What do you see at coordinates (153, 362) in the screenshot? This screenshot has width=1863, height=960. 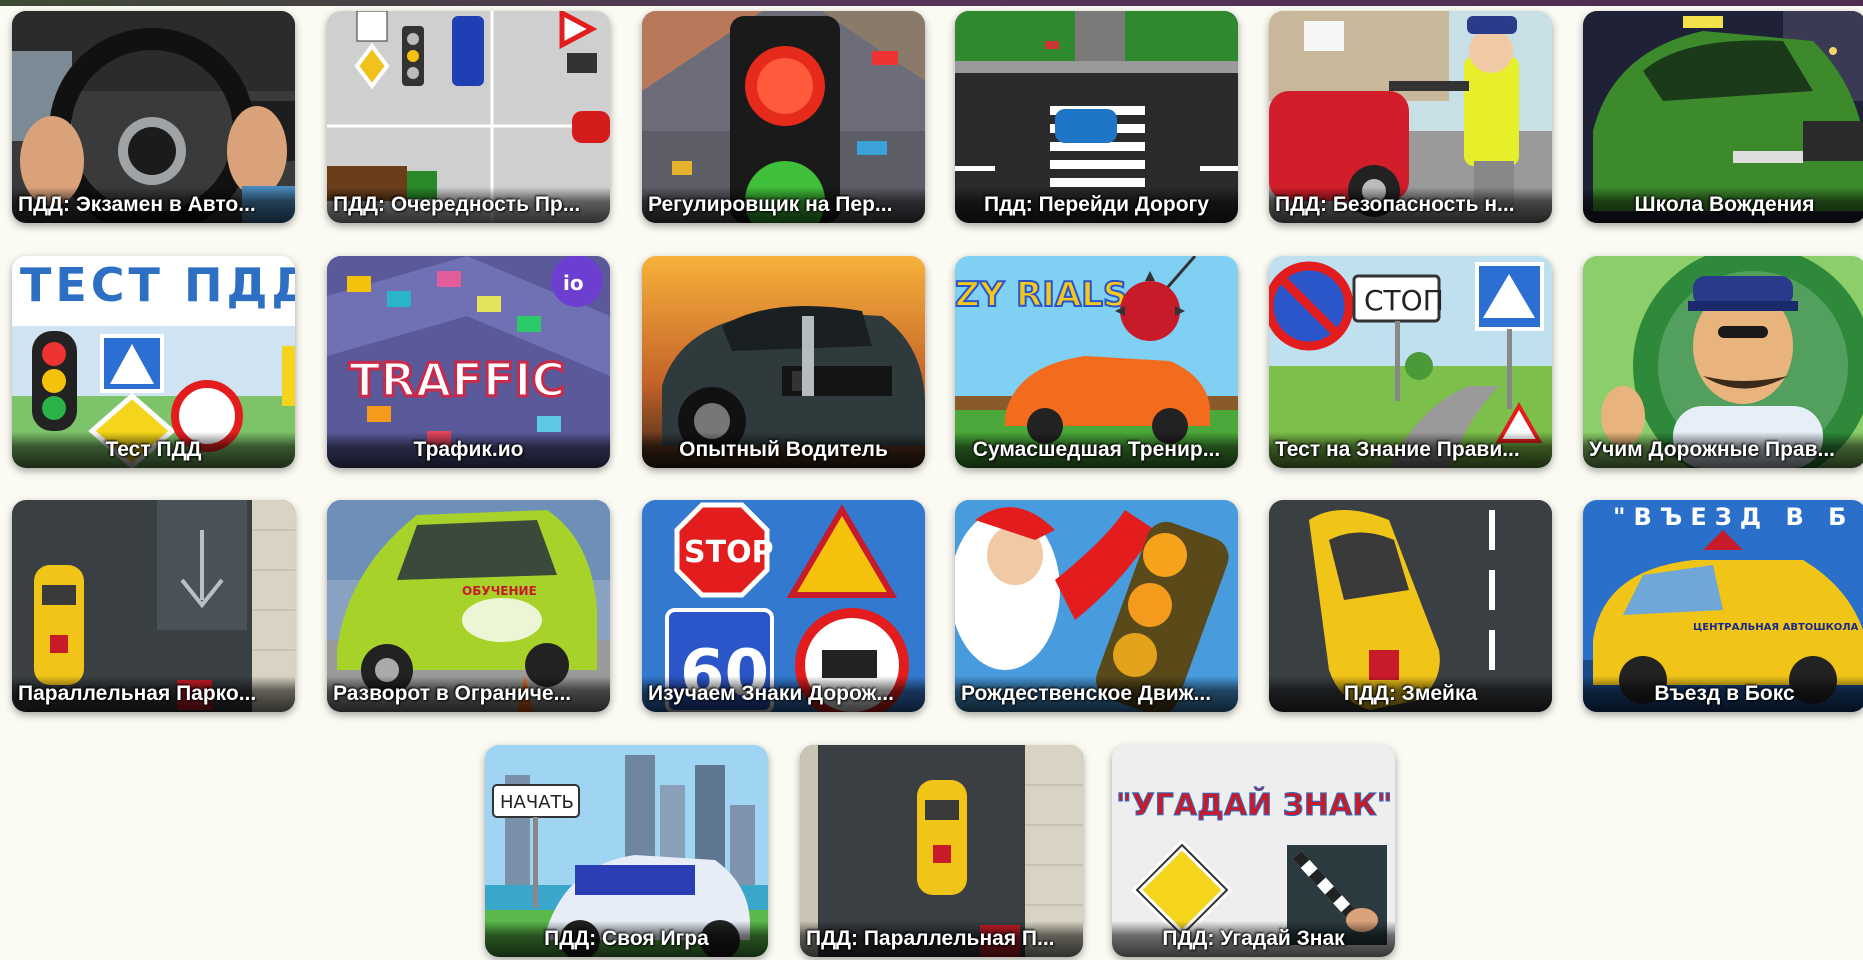 I see `game-card-test-pdd: ТЕСТ ПДД Тест ПДД` at bounding box center [153, 362].